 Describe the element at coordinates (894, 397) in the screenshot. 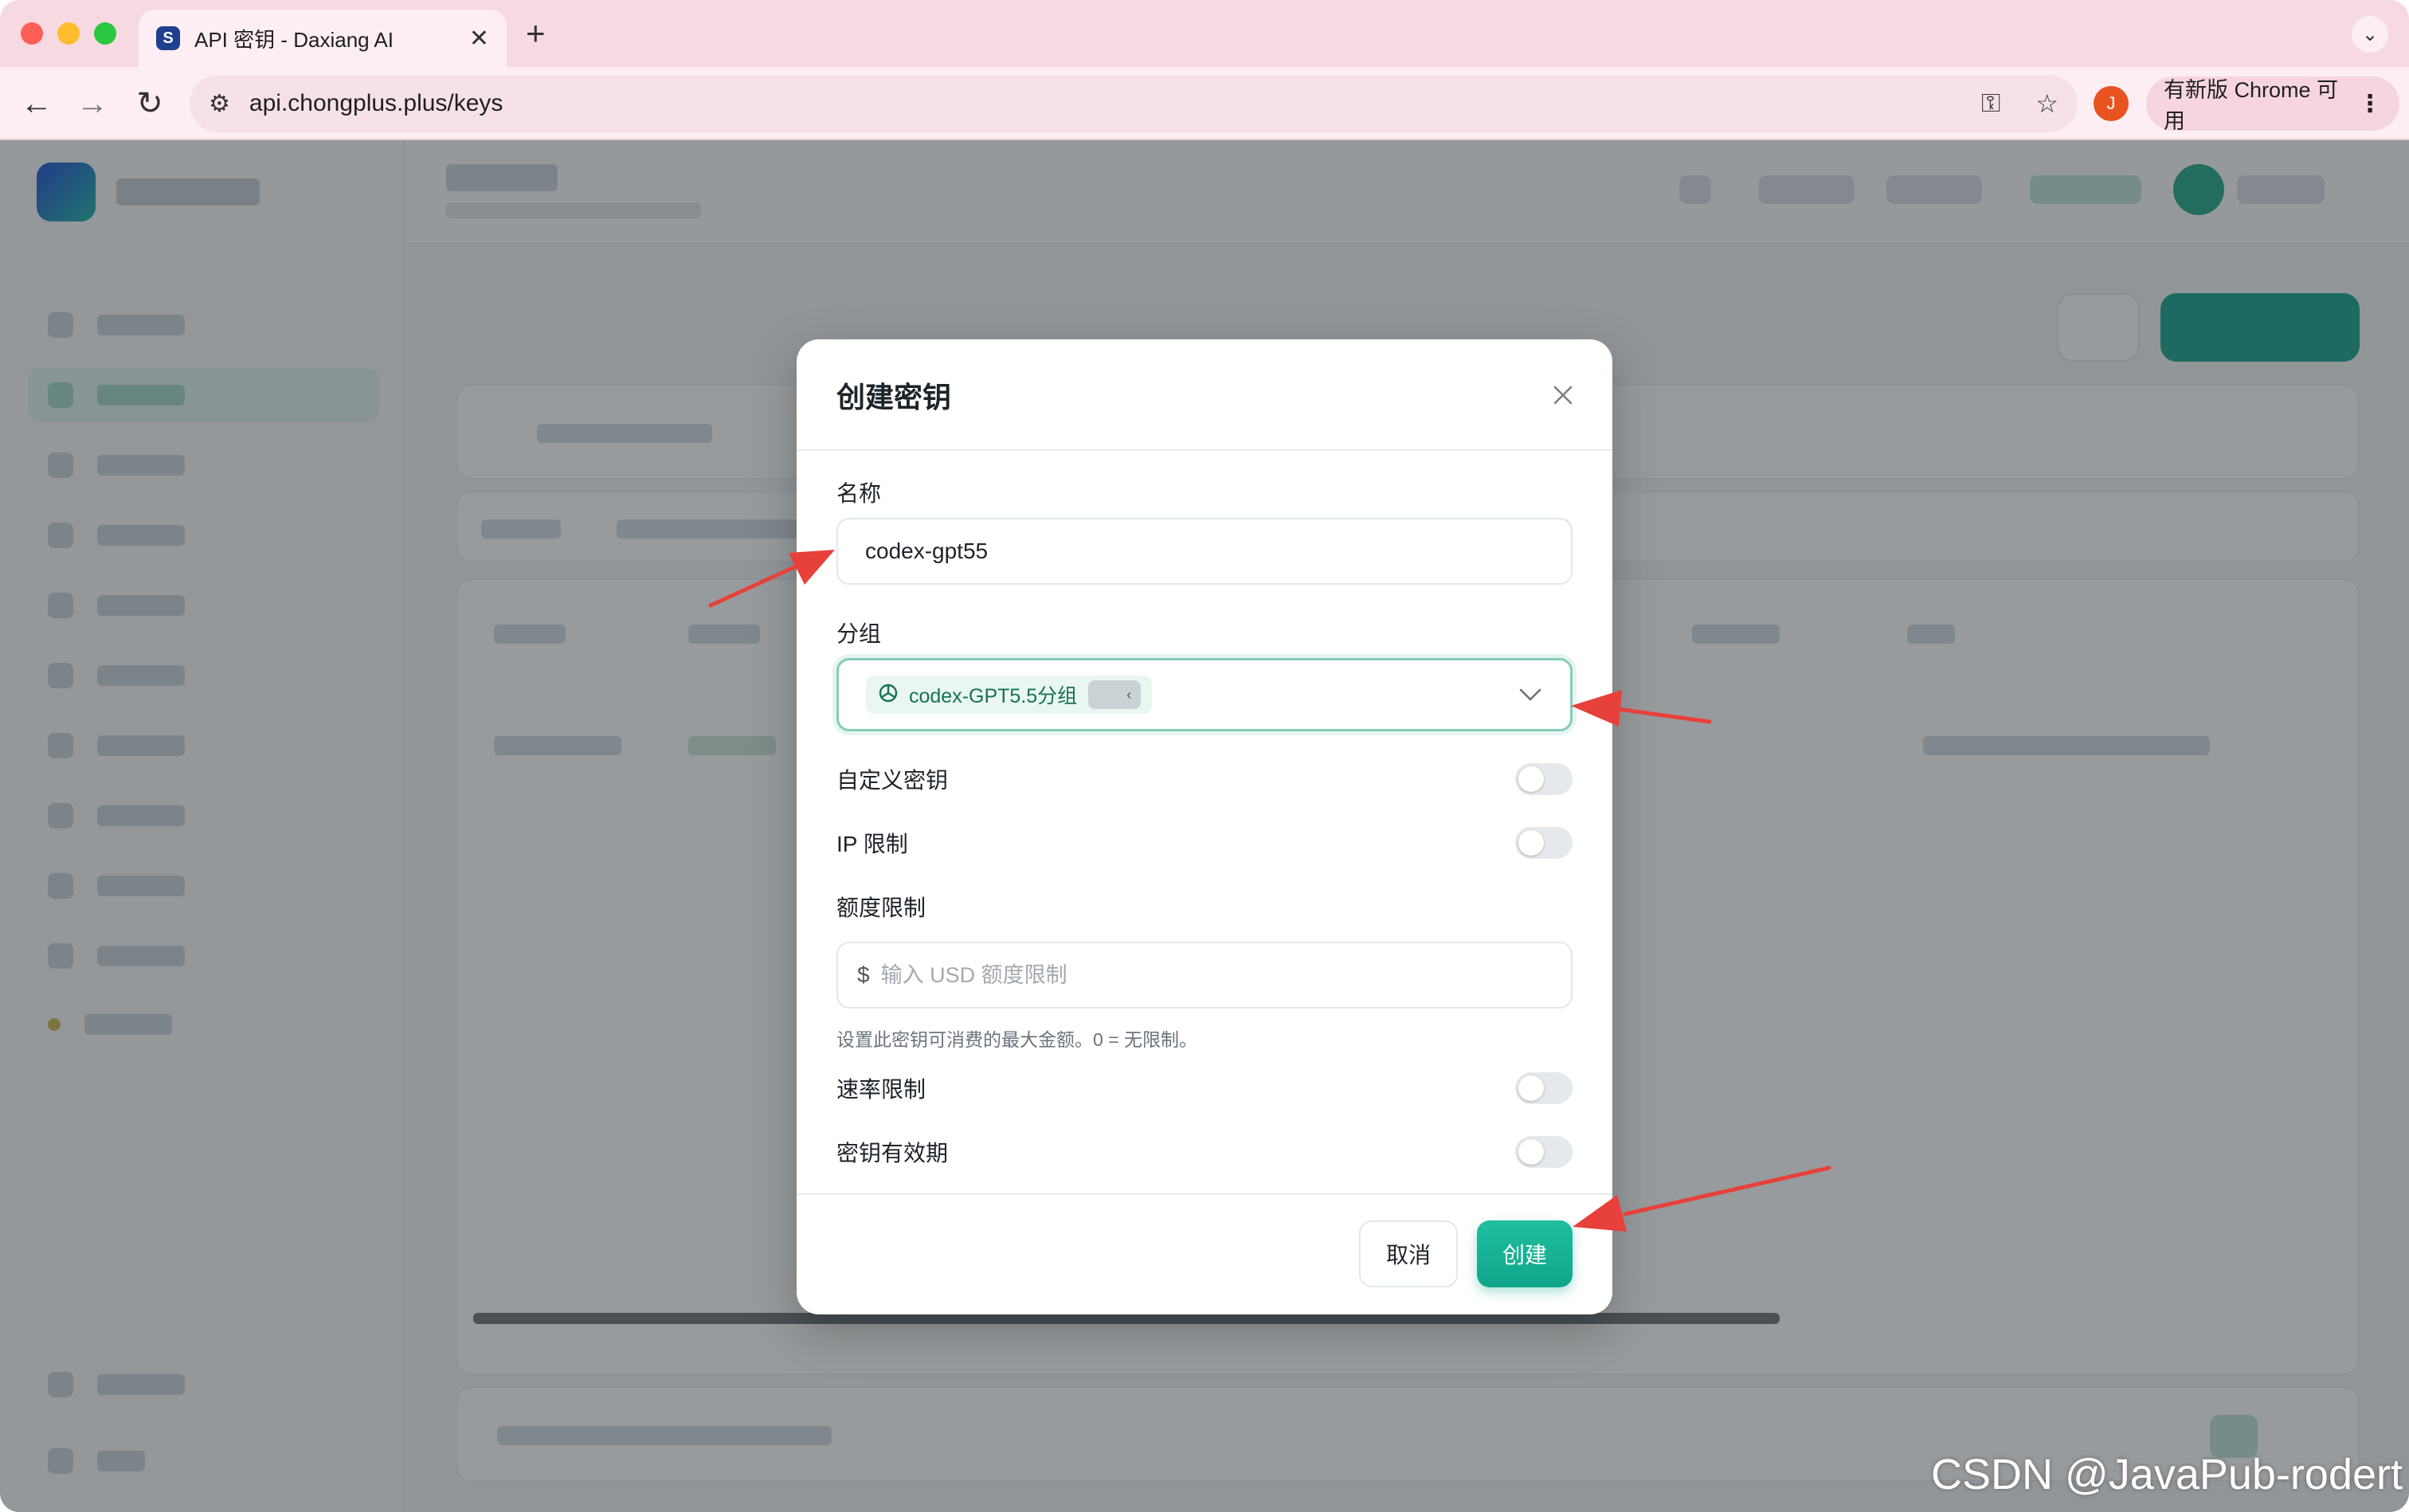

I see `dialog-title: 创建密钥` at that location.